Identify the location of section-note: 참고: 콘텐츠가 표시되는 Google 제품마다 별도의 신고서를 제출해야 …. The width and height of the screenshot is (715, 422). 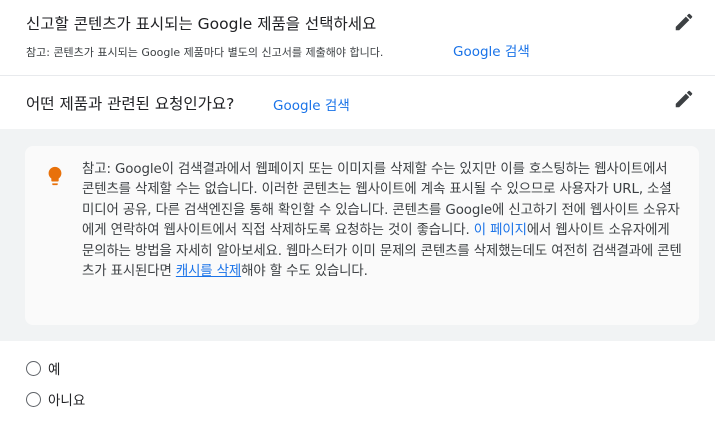
(205, 52).